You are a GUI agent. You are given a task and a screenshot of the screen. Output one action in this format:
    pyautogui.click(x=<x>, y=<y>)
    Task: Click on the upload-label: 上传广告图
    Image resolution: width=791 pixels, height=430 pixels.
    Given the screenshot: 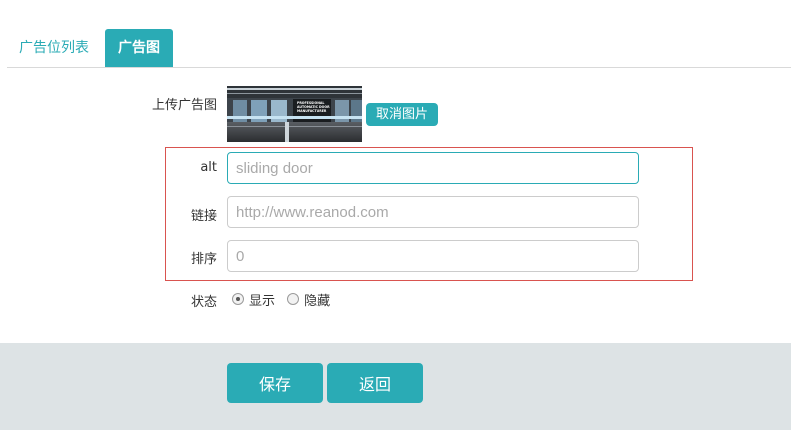 What is the action you would take?
    pyautogui.click(x=184, y=105)
    